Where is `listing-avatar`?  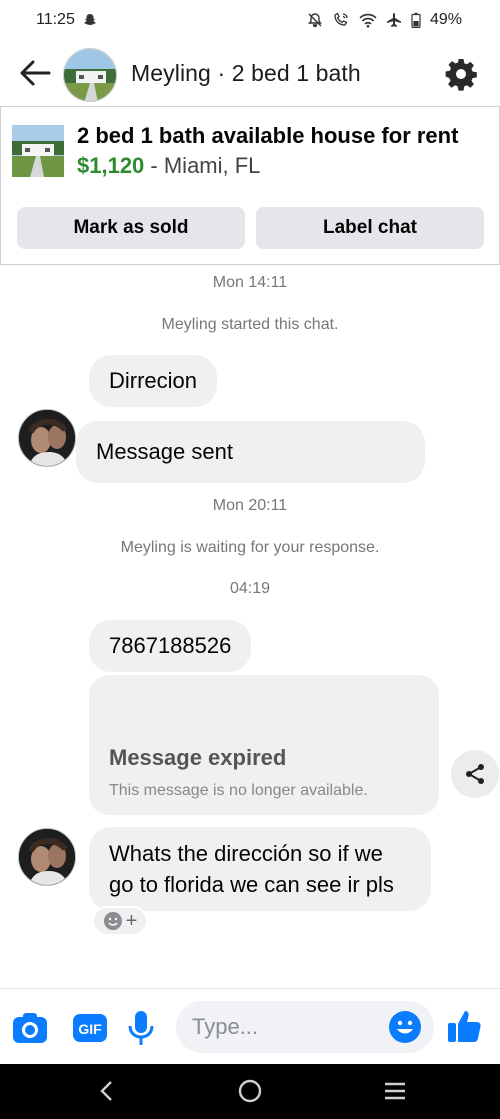 listing-avatar is located at coordinates (90, 75).